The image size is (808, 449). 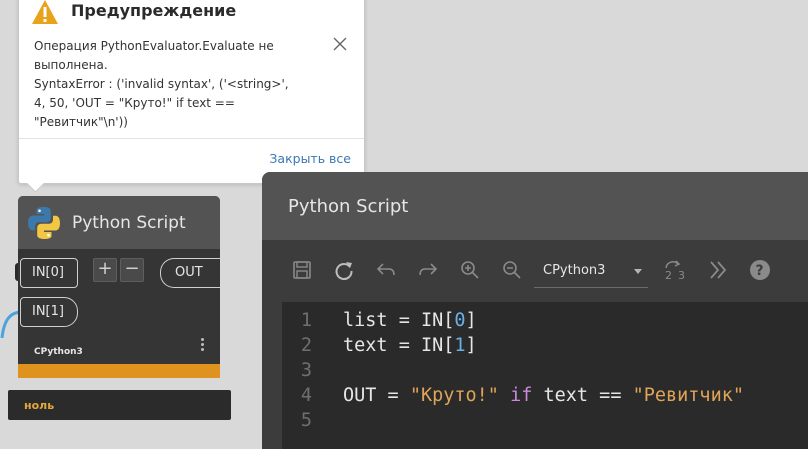 I want to click on node-engine-label: CPython3, so click(x=58, y=352).